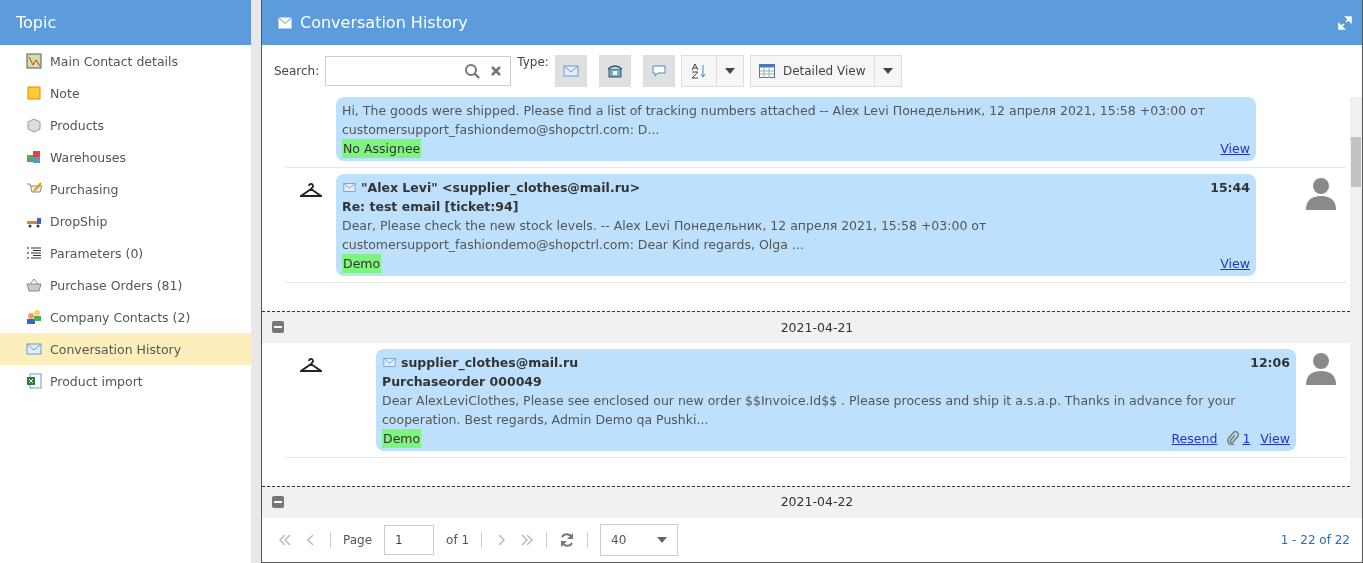 This screenshot has width=1363, height=563. I want to click on message-time: 12:06, so click(1270, 362).